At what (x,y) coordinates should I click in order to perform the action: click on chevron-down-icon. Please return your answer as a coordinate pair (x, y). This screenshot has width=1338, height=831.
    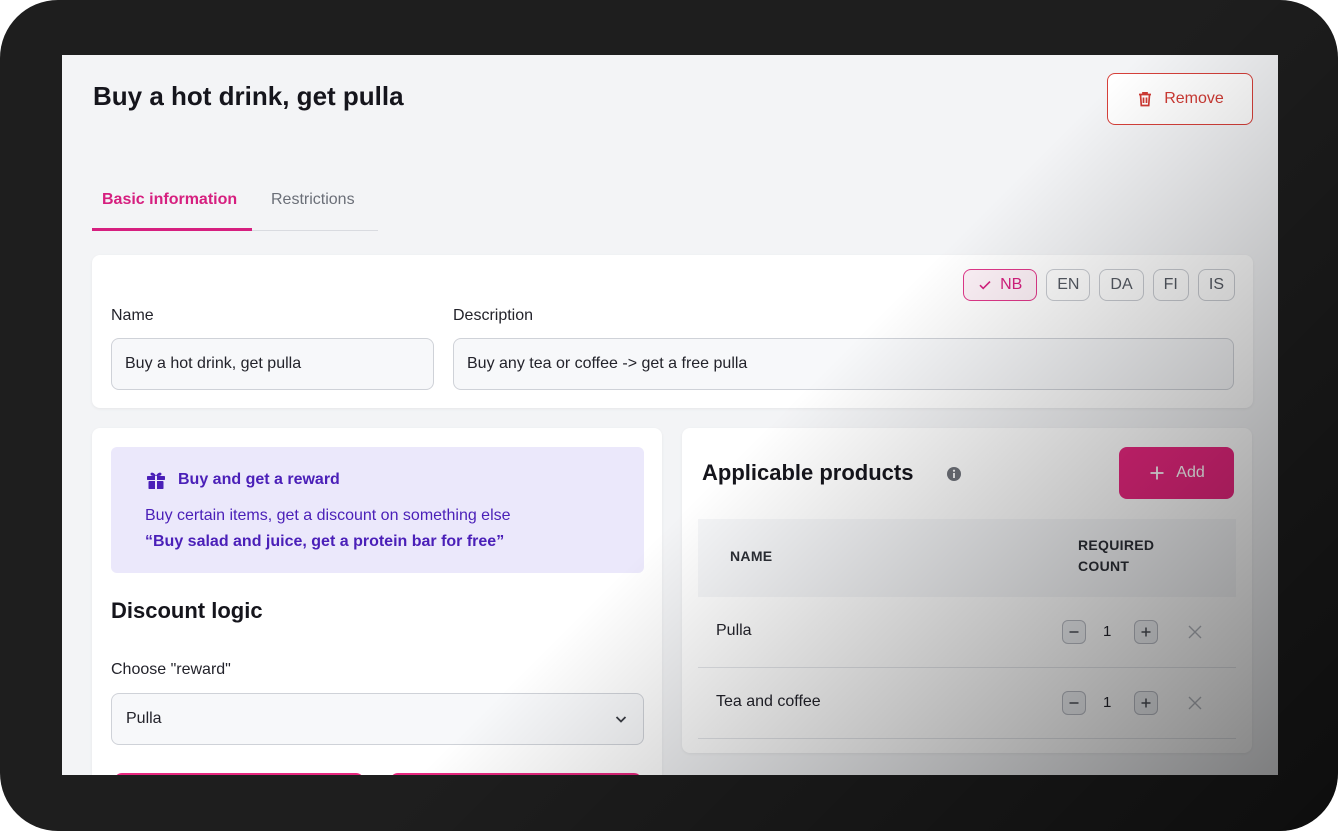
    Looking at the image, I should click on (621, 719).